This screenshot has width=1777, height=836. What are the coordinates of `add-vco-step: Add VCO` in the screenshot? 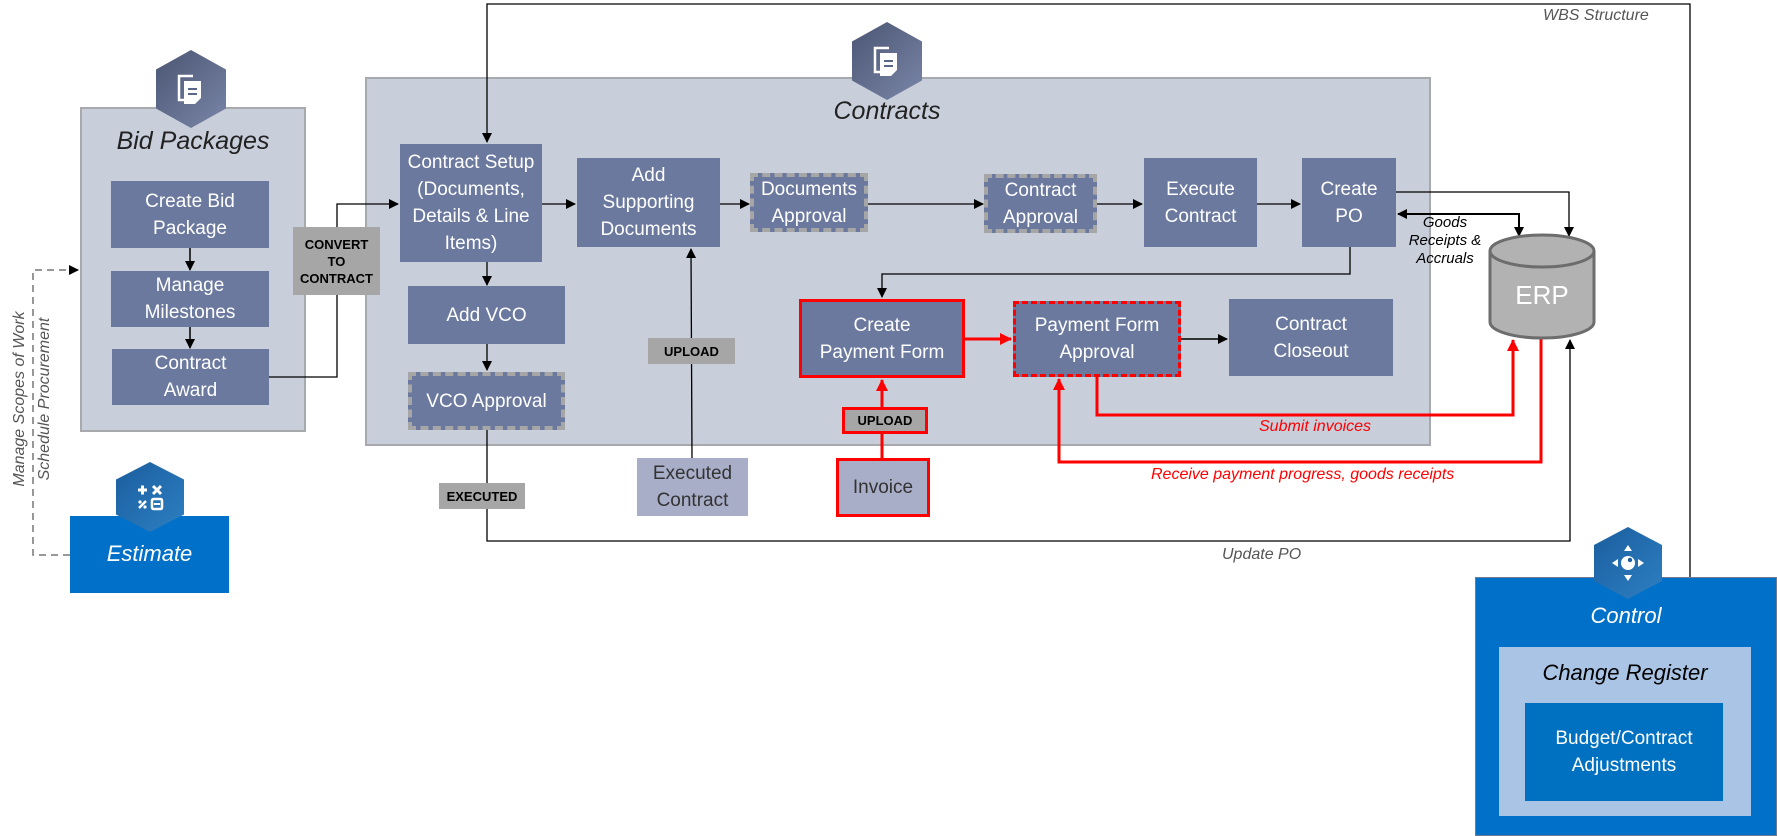 It's located at (486, 315).